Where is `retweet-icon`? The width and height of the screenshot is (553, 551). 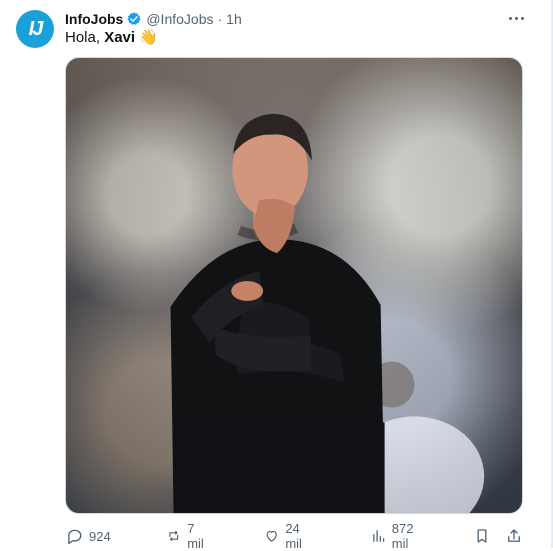 retweet-icon is located at coordinates (173, 536).